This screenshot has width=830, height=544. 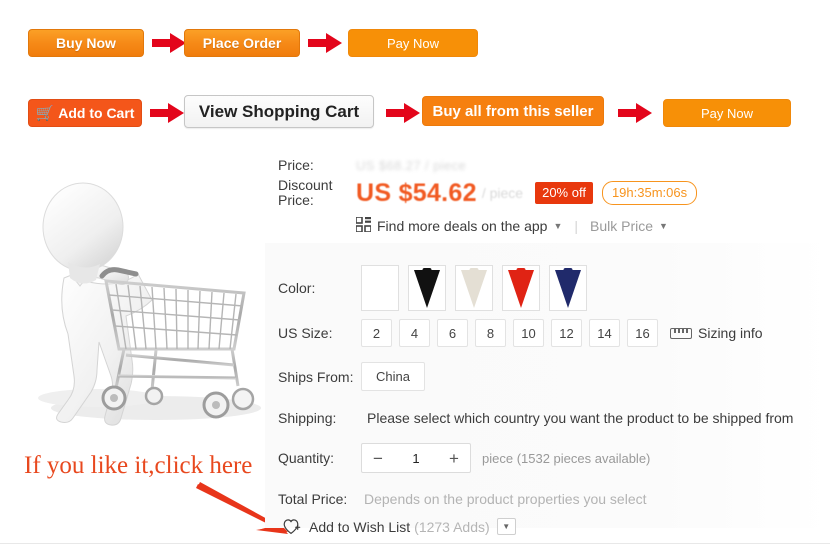 What do you see at coordinates (566, 333) in the screenshot?
I see `size-option-12: 12` at bounding box center [566, 333].